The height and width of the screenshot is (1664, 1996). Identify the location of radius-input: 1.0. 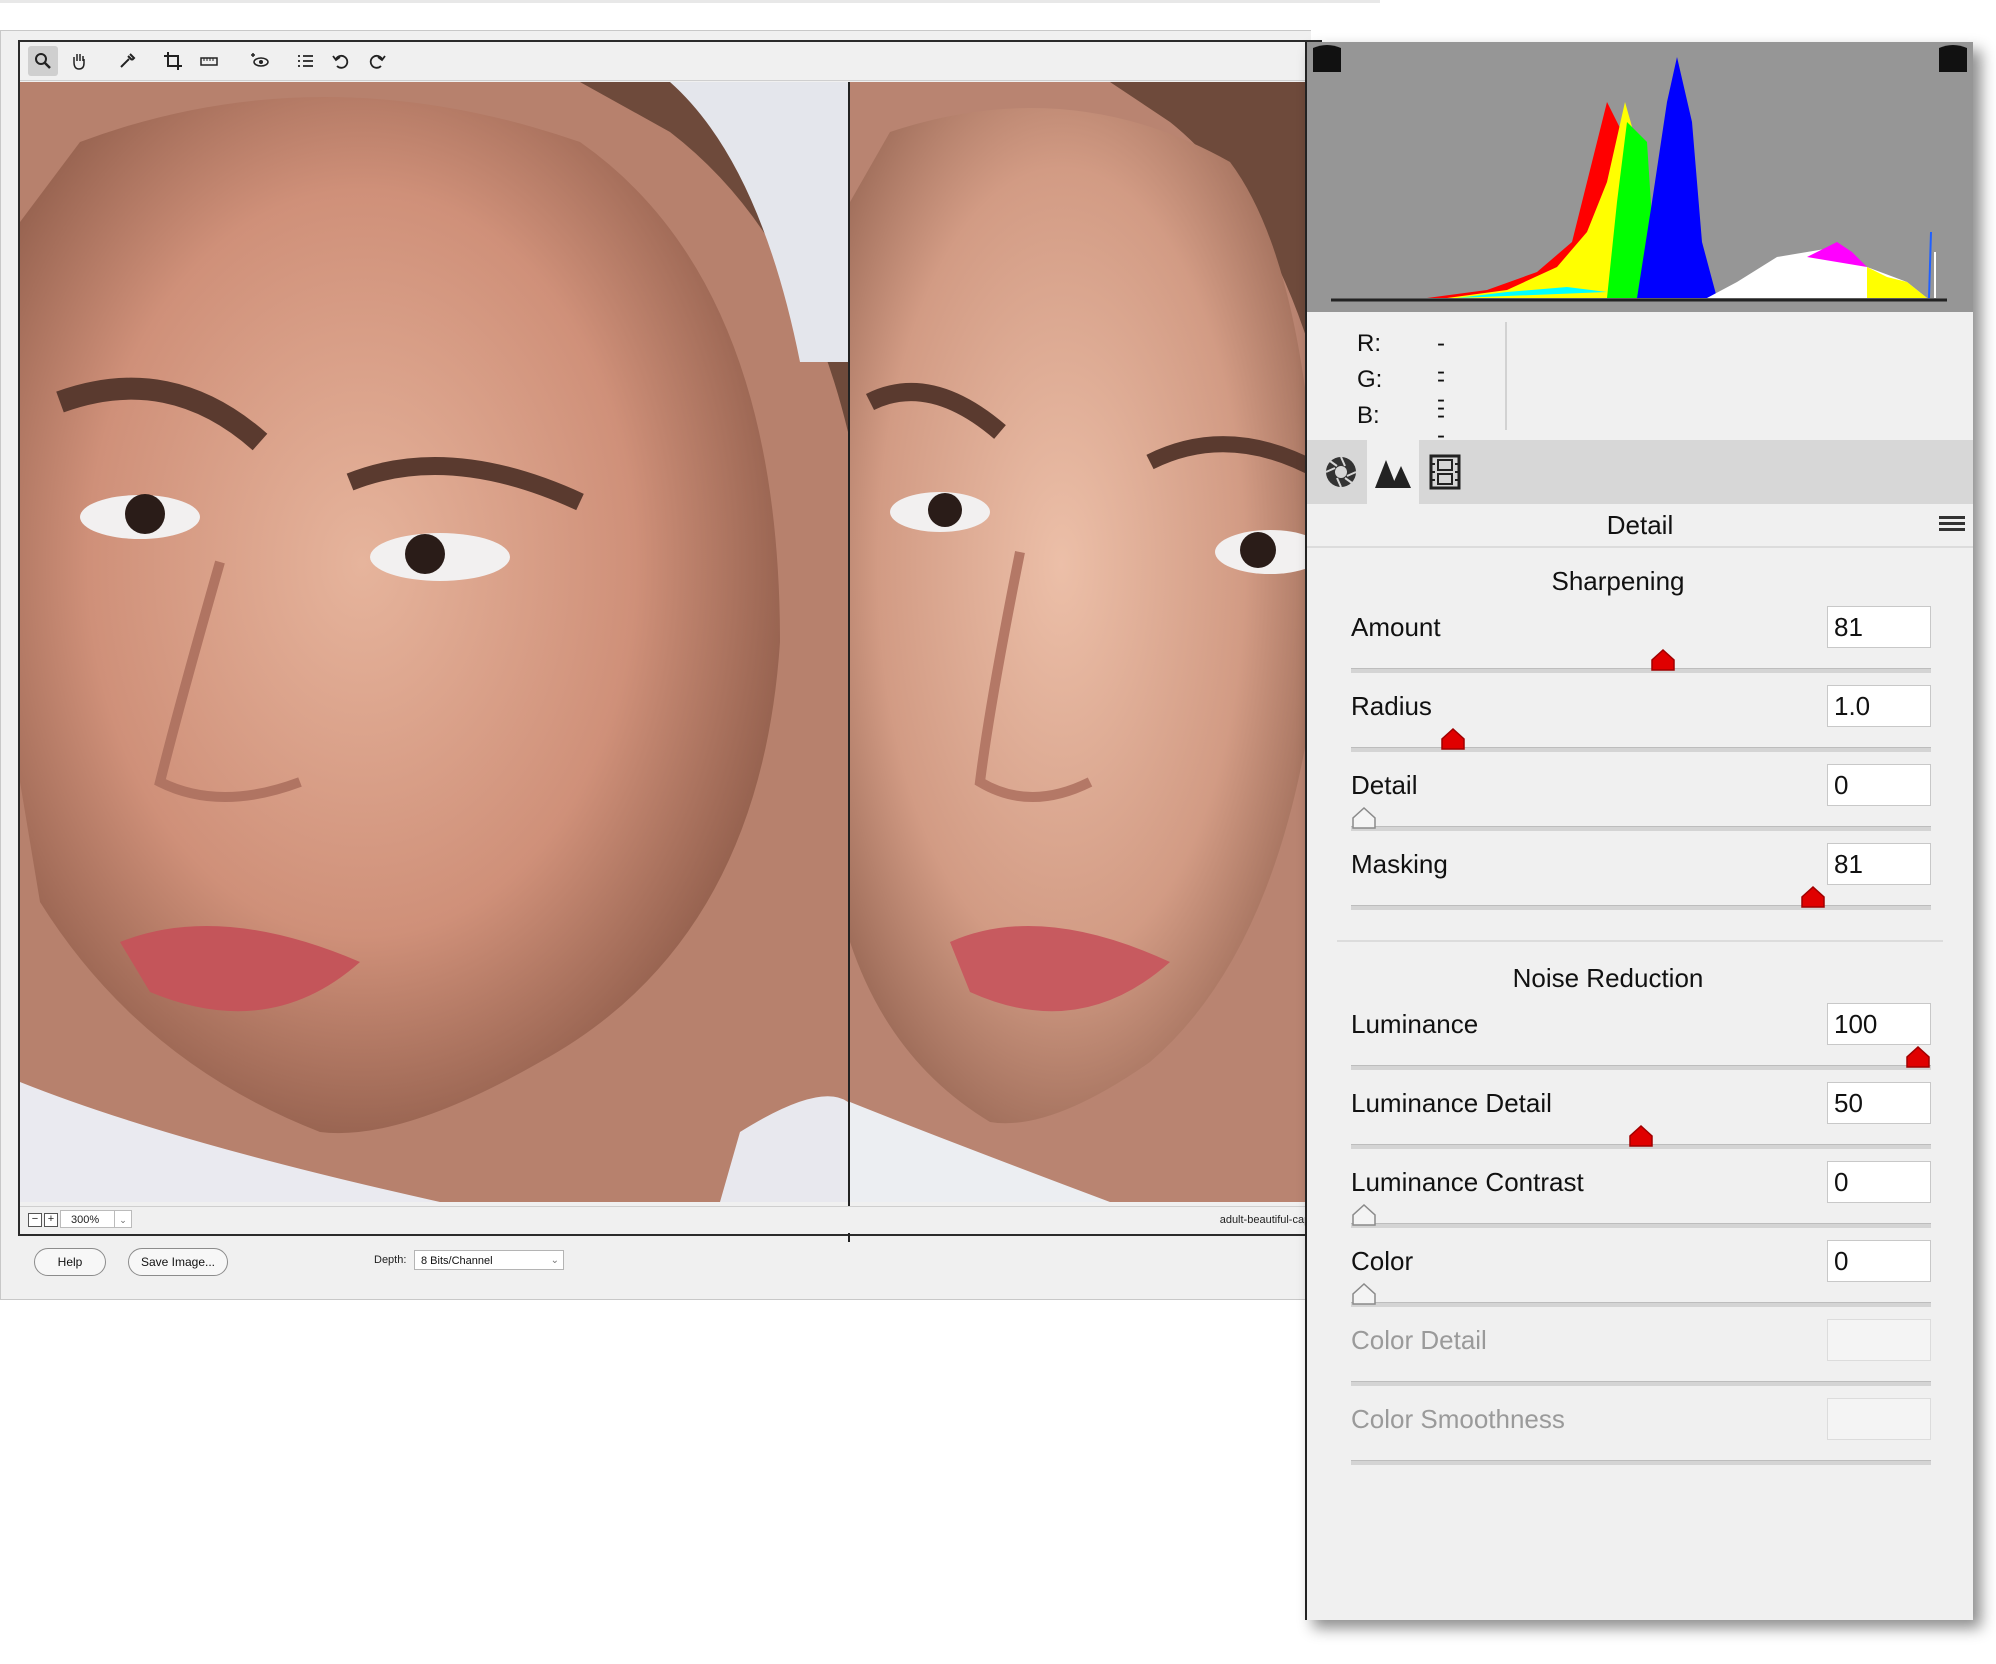
(1879, 706).